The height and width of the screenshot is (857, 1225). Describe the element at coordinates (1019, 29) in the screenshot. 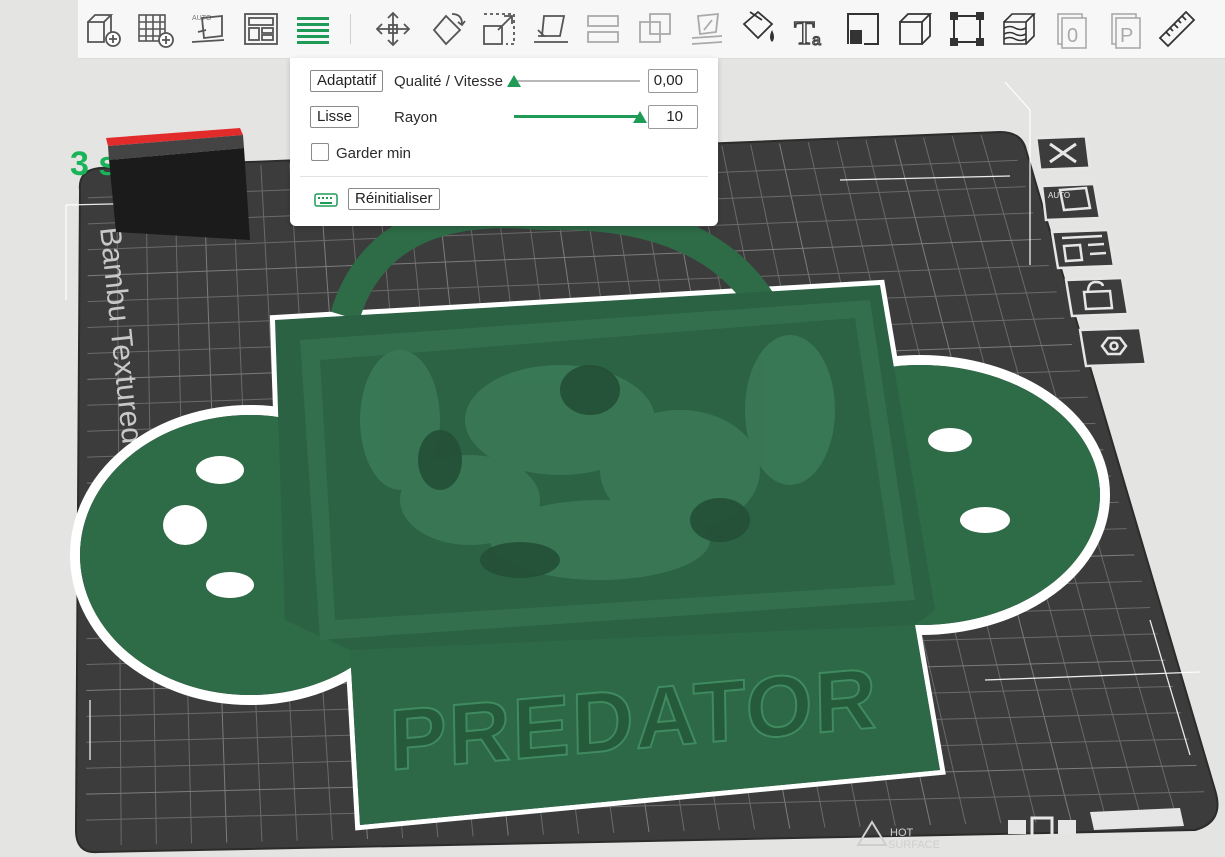

I see `variable-layer-height-icon` at that location.